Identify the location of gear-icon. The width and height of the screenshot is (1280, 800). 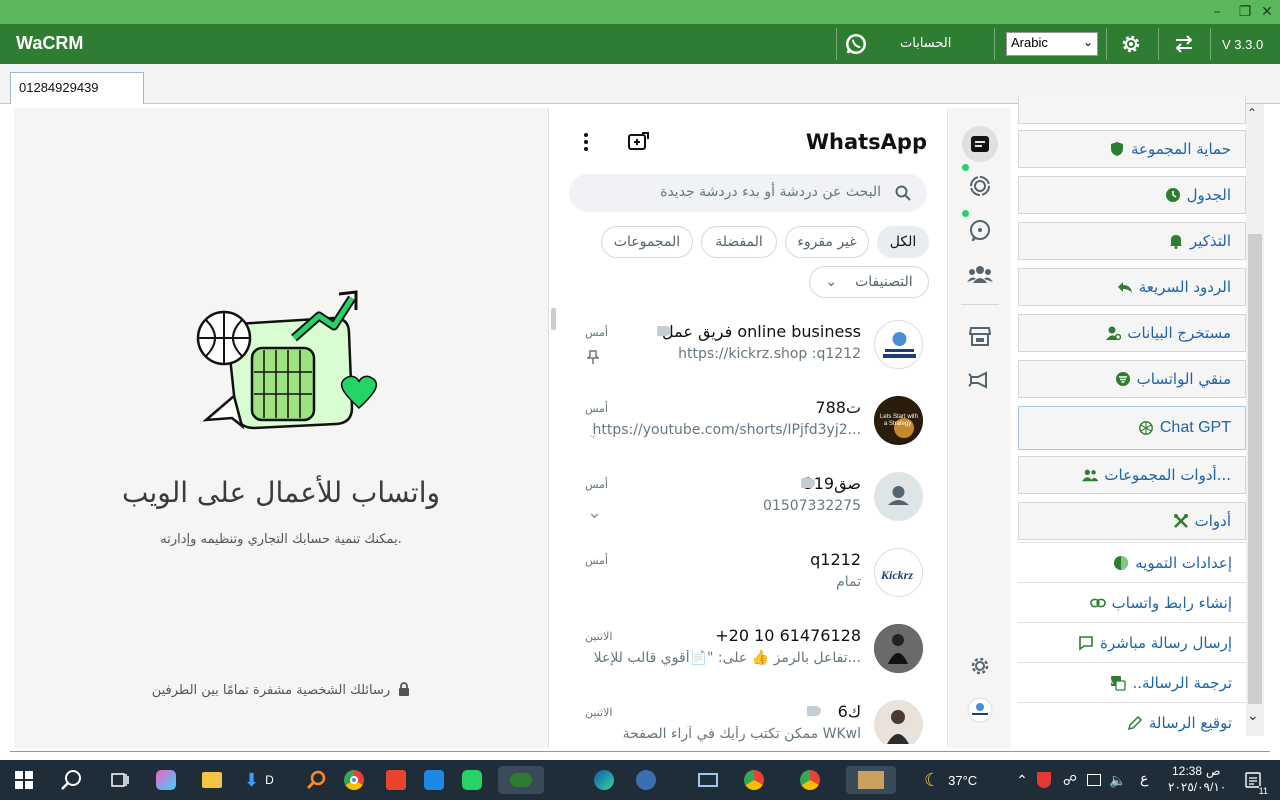
(1131, 44).